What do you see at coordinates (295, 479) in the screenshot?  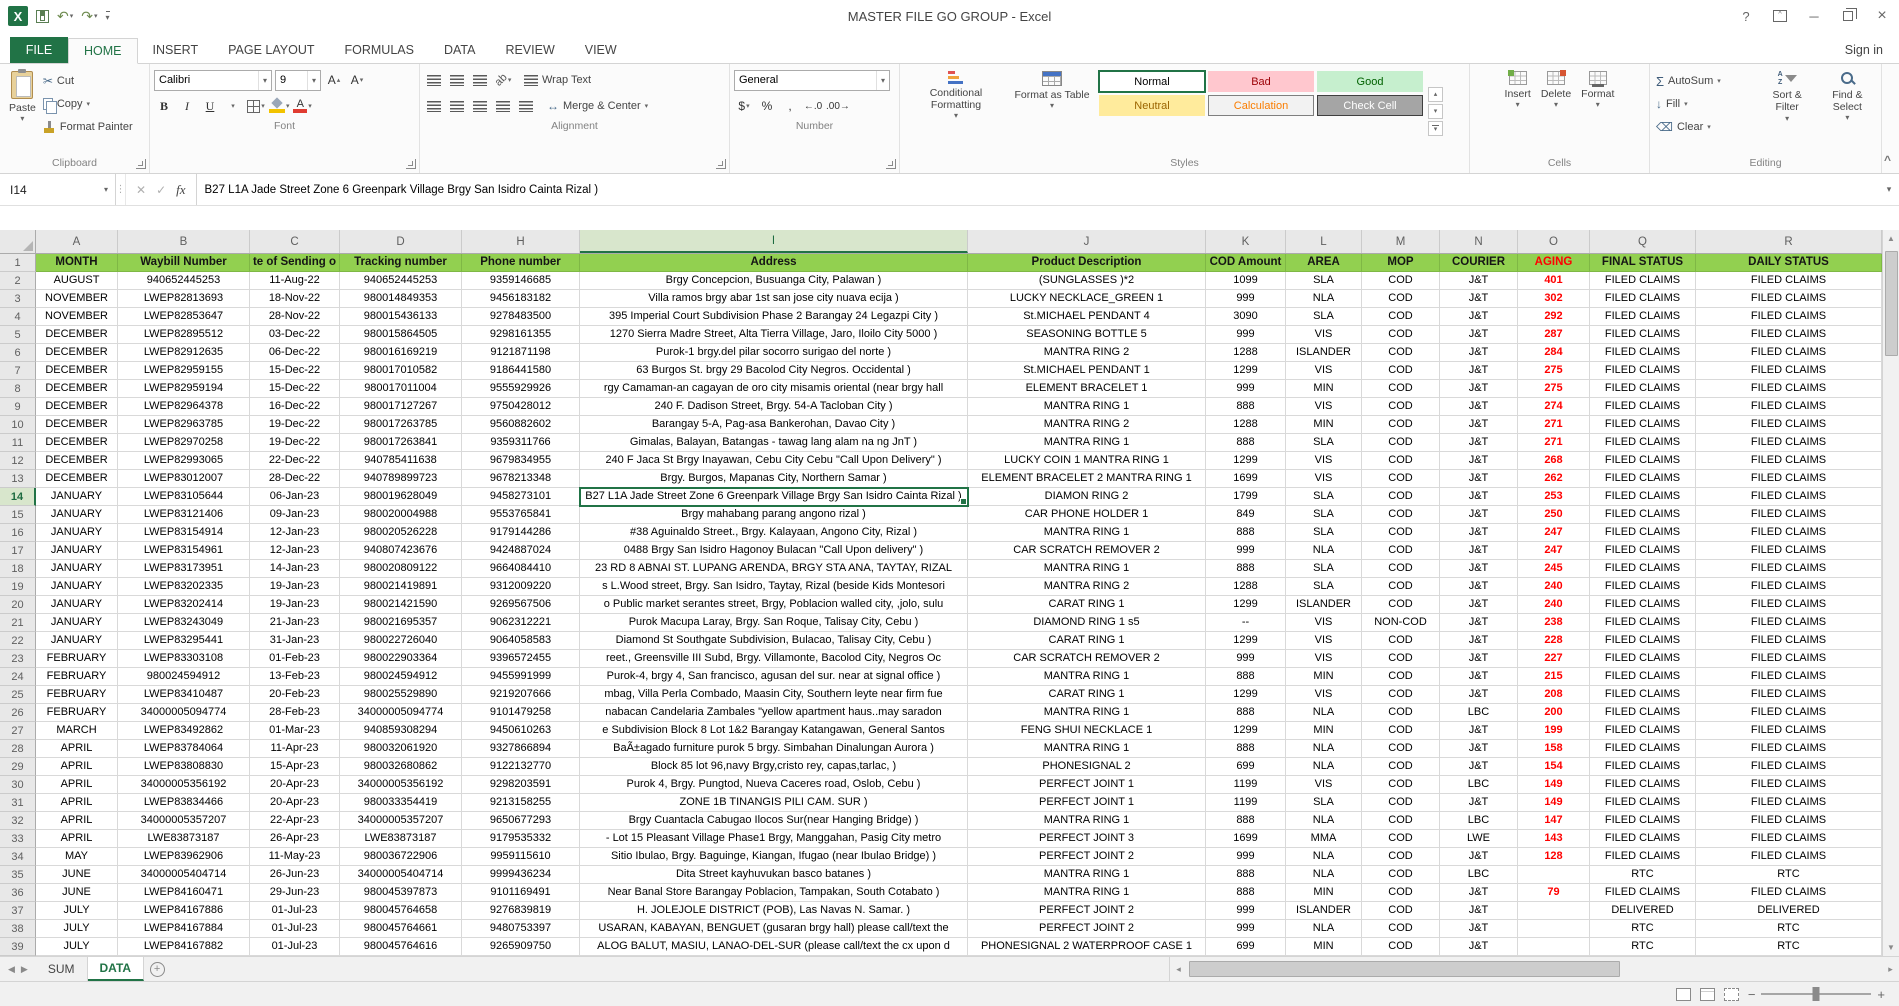 I see `cell-c13: 28-Dec-22` at bounding box center [295, 479].